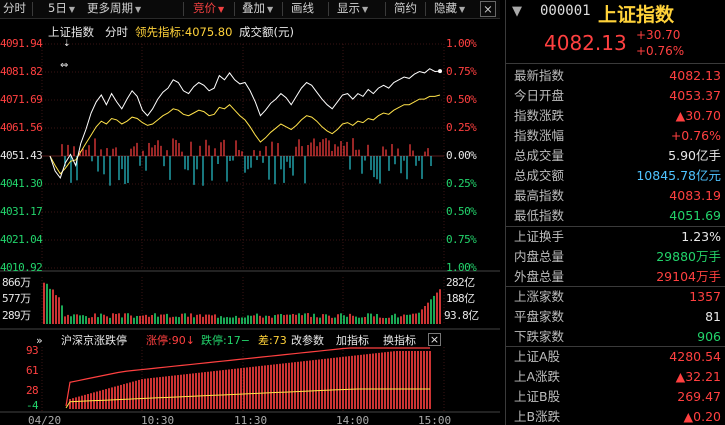 Image resolution: width=725 pixels, height=425 pixels. What do you see at coordinates (16, 298) in the screenshot?
I see `volume-tick: 577万` at bounding box center [16, 298].